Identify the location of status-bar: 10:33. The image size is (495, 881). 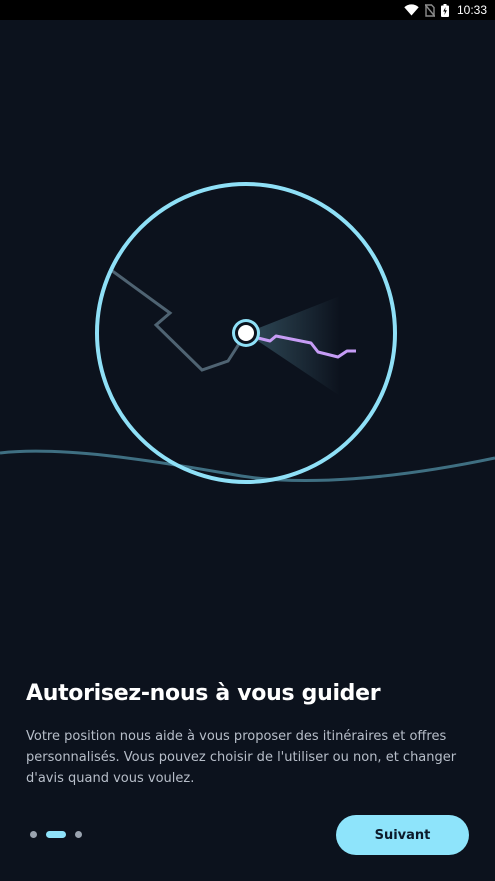
(247, 10).